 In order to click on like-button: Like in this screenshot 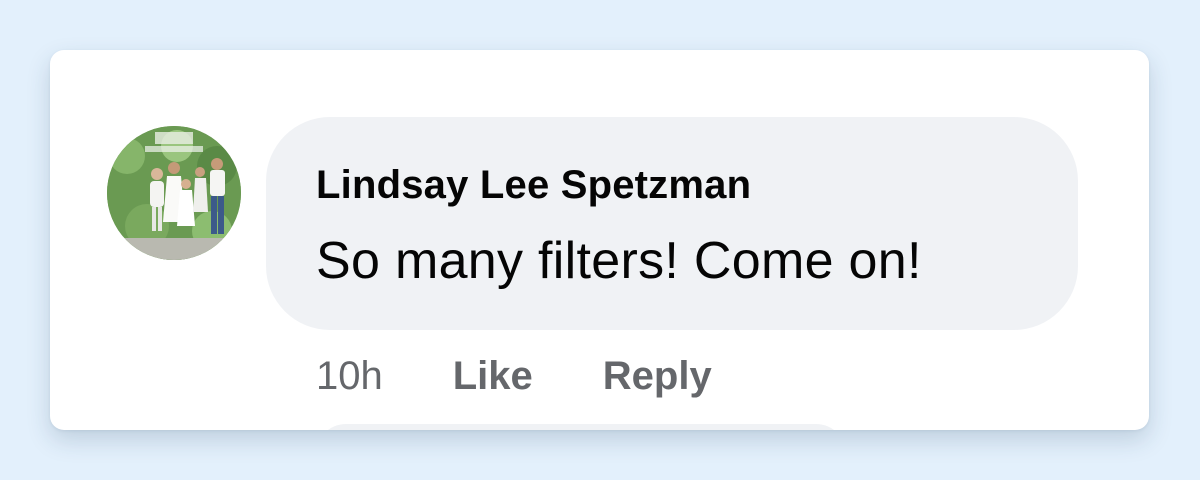, I will do `click(493, 376)`.